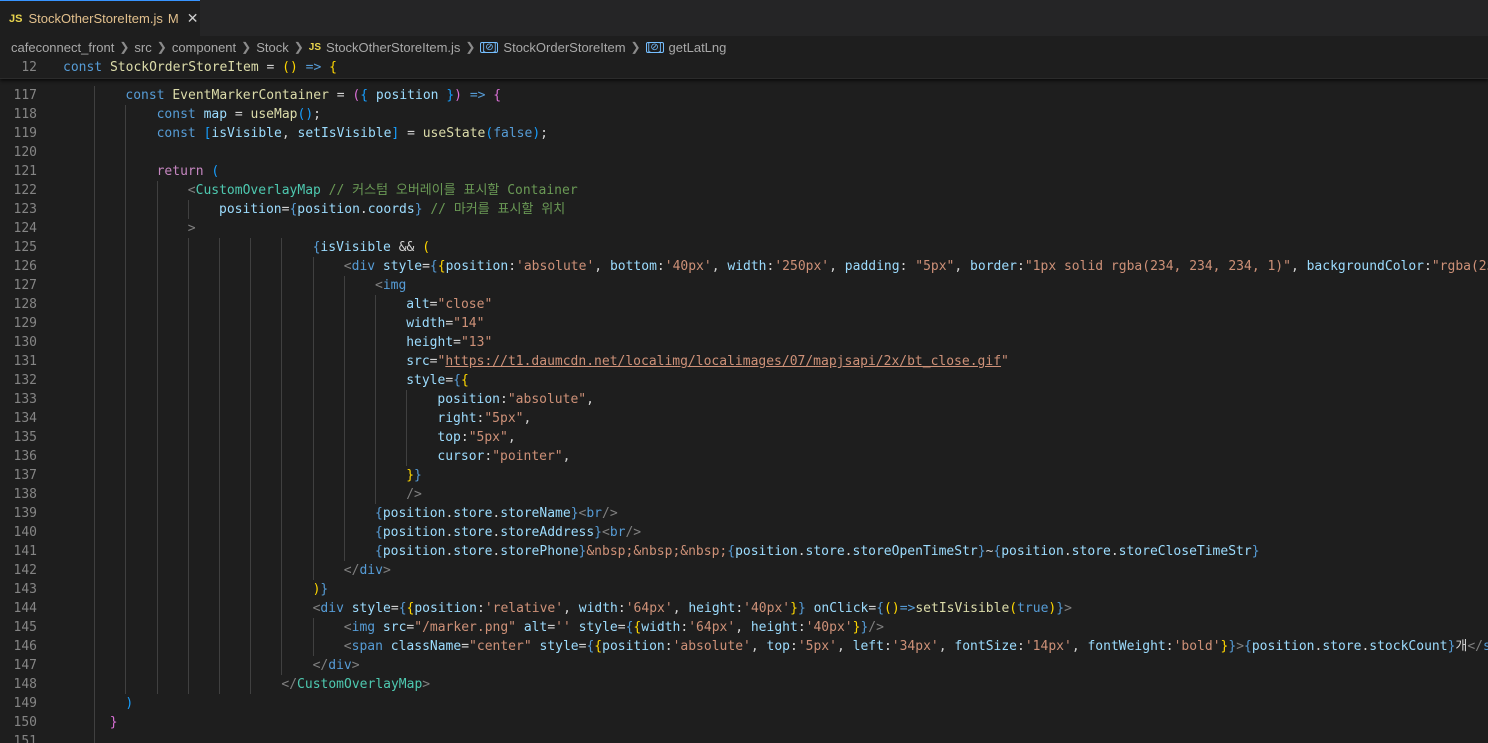 The width and height of the screenshot is (1488, 743). Describe the element at coordinates (449, 190) in the screenshot. I see `code-token: // 커스텀 오버레이를 표시할 Container` at that location.